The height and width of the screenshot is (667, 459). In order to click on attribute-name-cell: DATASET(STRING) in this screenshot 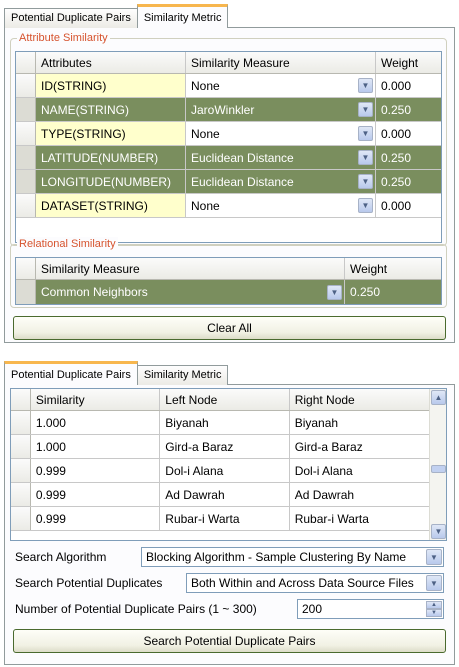, I will do `click(111, 205)`.